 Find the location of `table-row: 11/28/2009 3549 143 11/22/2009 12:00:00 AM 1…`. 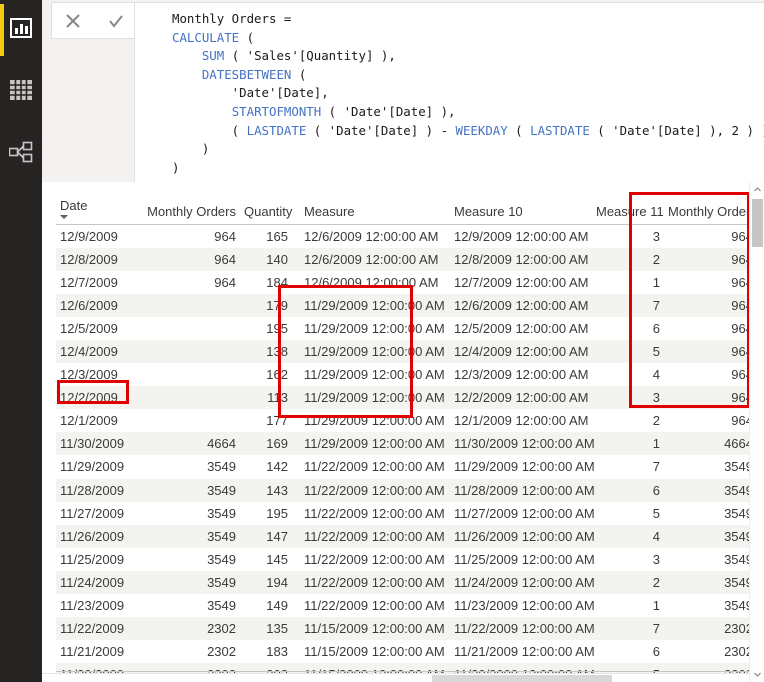

table-row: 11/28/2009 3549 143 11/22/2009 12:00:00 AM 1… is located at coordinates (409, 490).